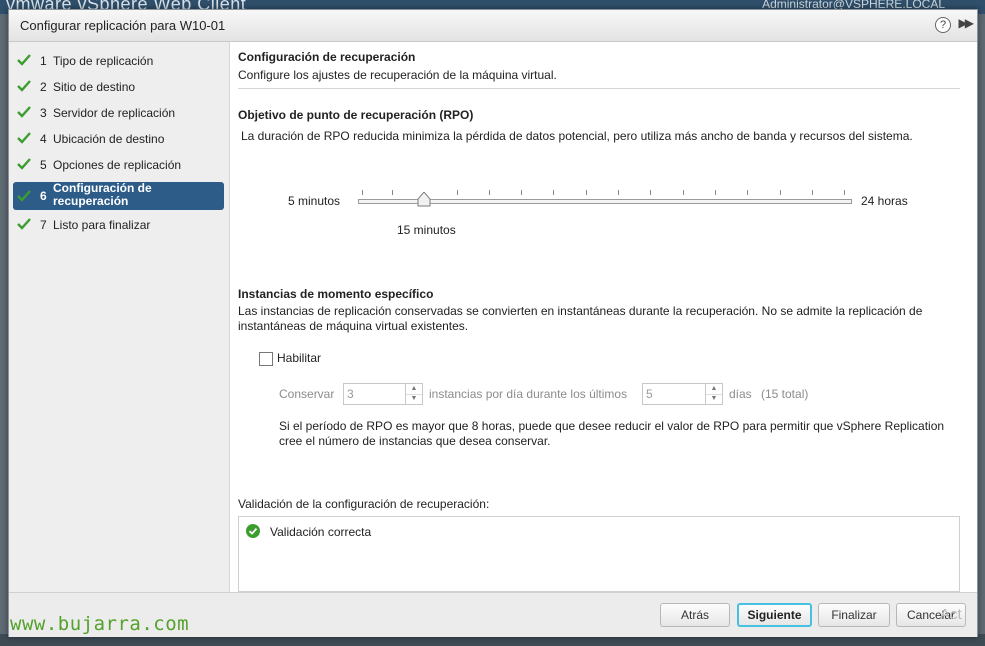 This screenshot has width=985, height=646. Describe the element at coordinates (336, 294) in the screenshot. I see `pit-heading: Instancias de momento específico` at that location.